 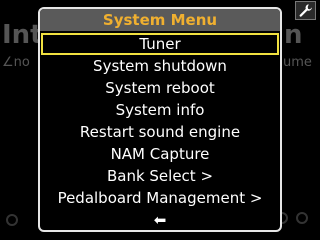 What do you see at coordinates (160, 219) in the screenshot?
I see `back-arrow-icon: ⬅` at bounding box center [160, 219].